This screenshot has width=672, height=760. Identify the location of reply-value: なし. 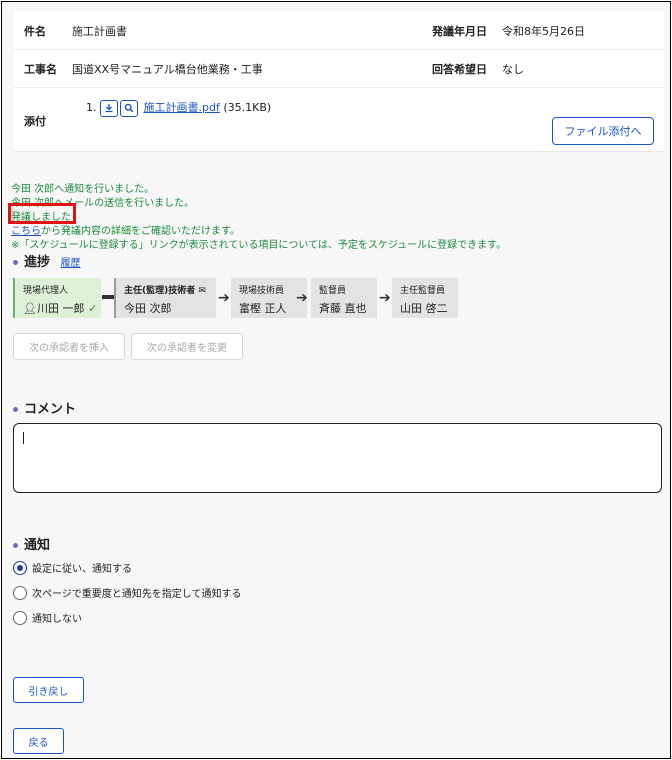
(513, 69).